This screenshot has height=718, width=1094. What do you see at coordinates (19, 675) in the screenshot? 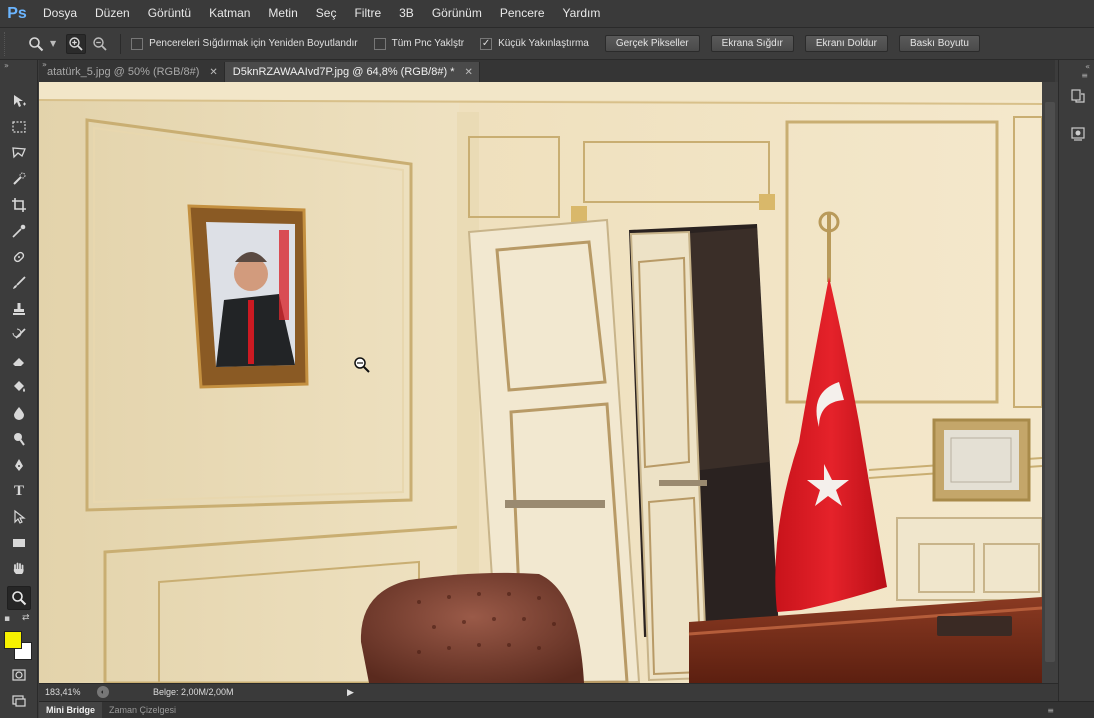
I see `quick-mask-icon` at bounding box center [19, 675].